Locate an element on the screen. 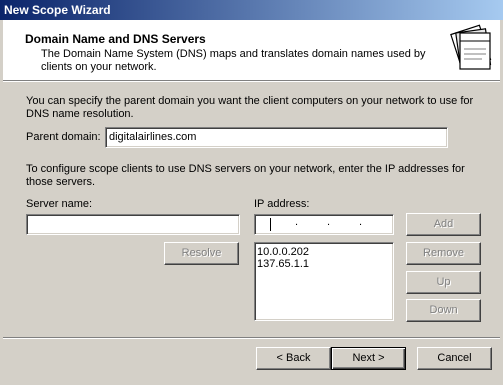 This screenshot has width=503, height=385. dns-server-list: 10.0.0.202 137.65.1.1 is located at coordinates (324, 281).